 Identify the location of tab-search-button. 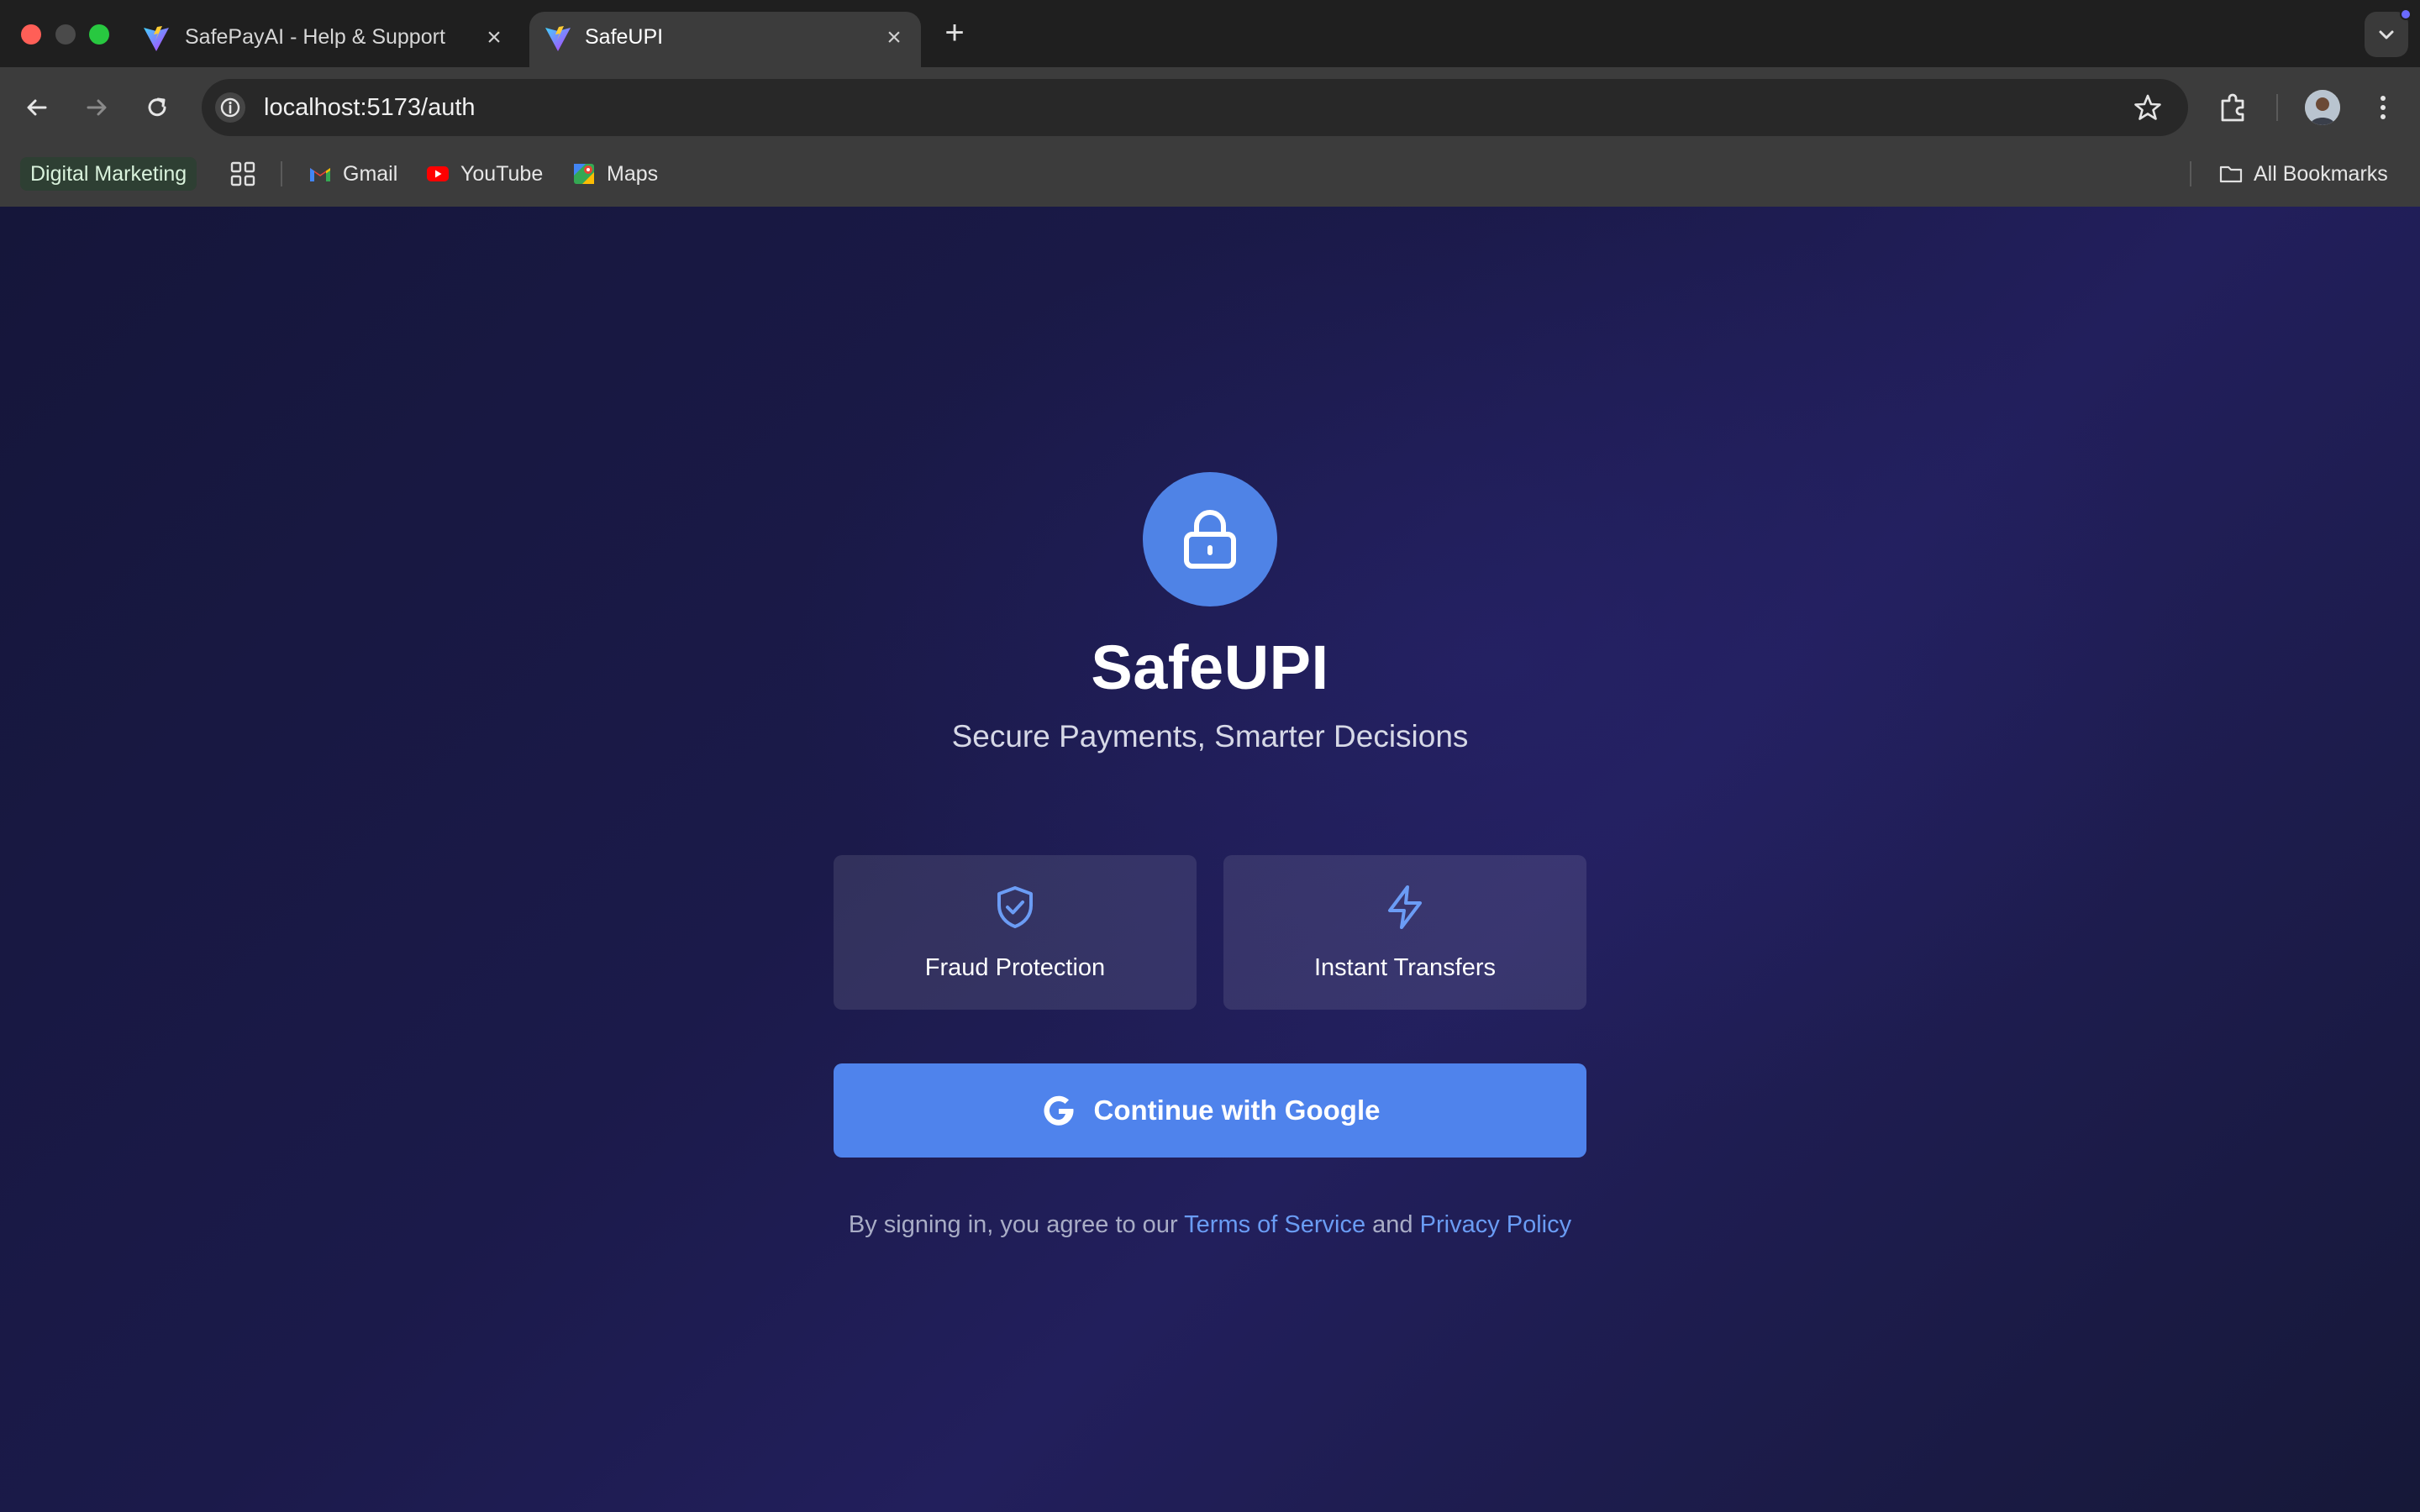
(2389, 32).